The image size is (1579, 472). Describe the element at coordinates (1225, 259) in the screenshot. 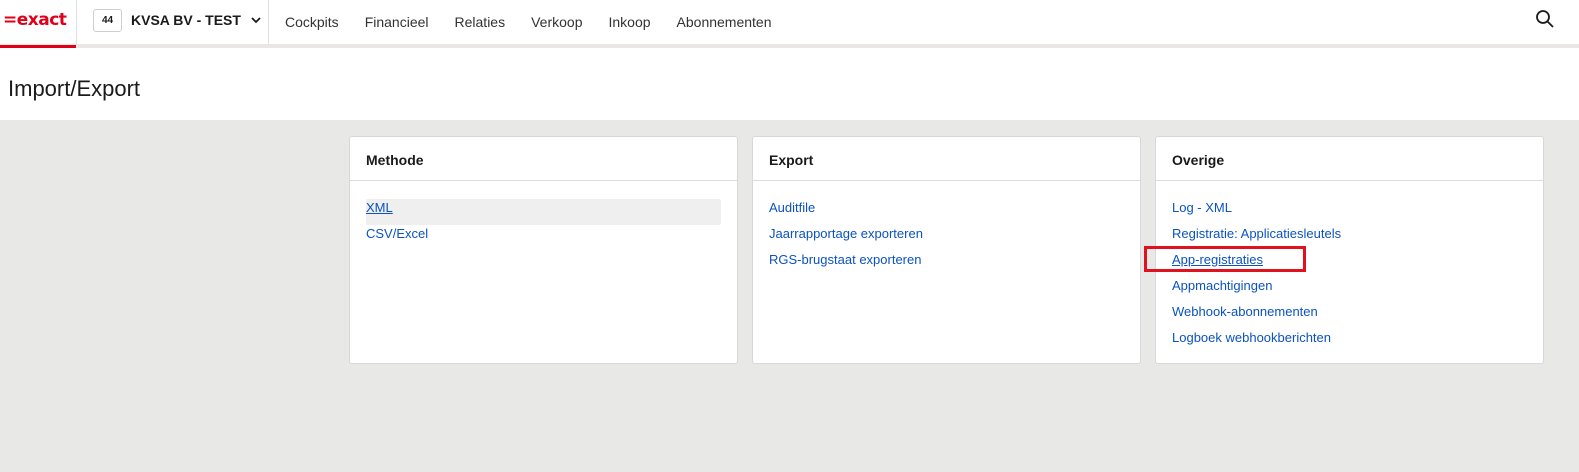

I see `highlight-box` at that location.